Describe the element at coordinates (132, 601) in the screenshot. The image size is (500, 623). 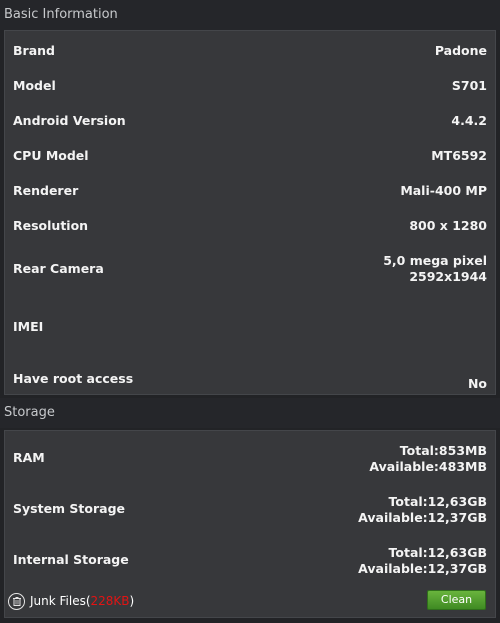
I see `junk-files-suffix: )` at that location.